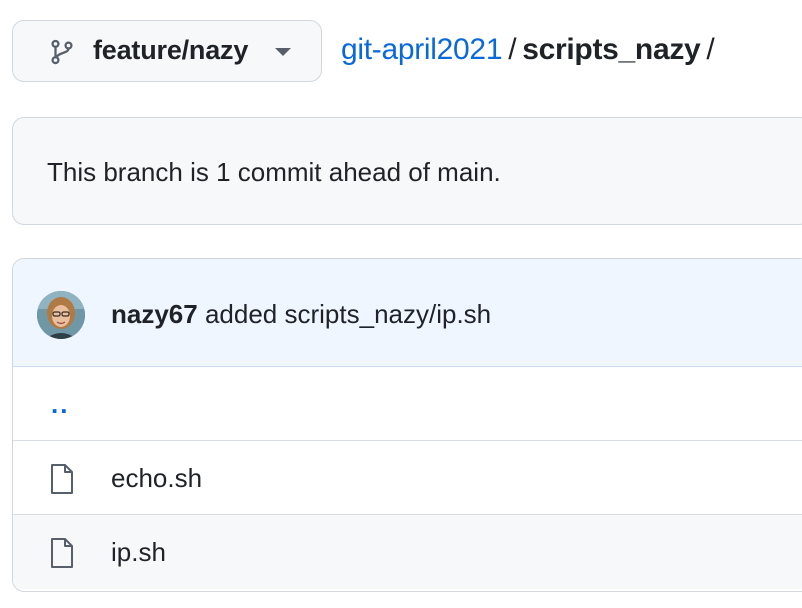 The width and height of the screenshot is (802, 608). What do you see at coordinates (422, 49) in the screenshot?
I see `breadcrumb-repo-link: git-april2021` at bounding box center [422, 49].